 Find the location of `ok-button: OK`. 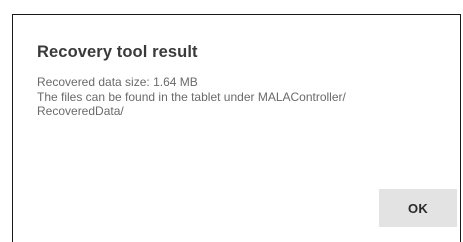

ok-button: OK is located at coordinates (418, 208).